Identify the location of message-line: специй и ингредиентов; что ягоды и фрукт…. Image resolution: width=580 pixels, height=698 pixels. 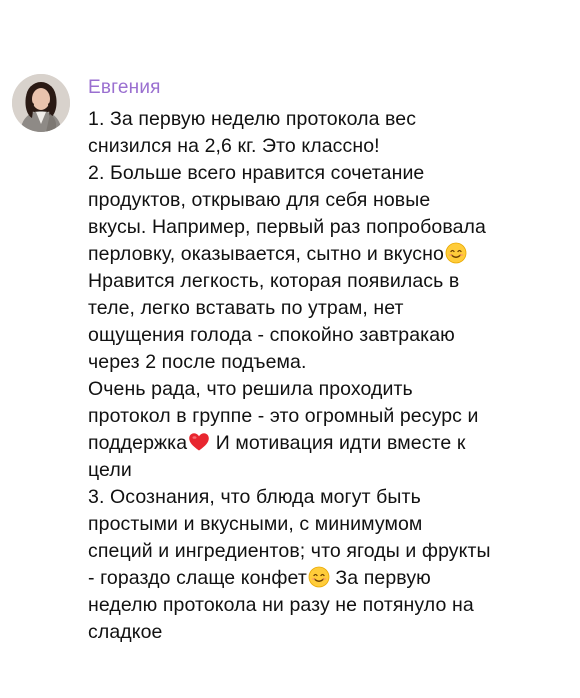
(289, 551).